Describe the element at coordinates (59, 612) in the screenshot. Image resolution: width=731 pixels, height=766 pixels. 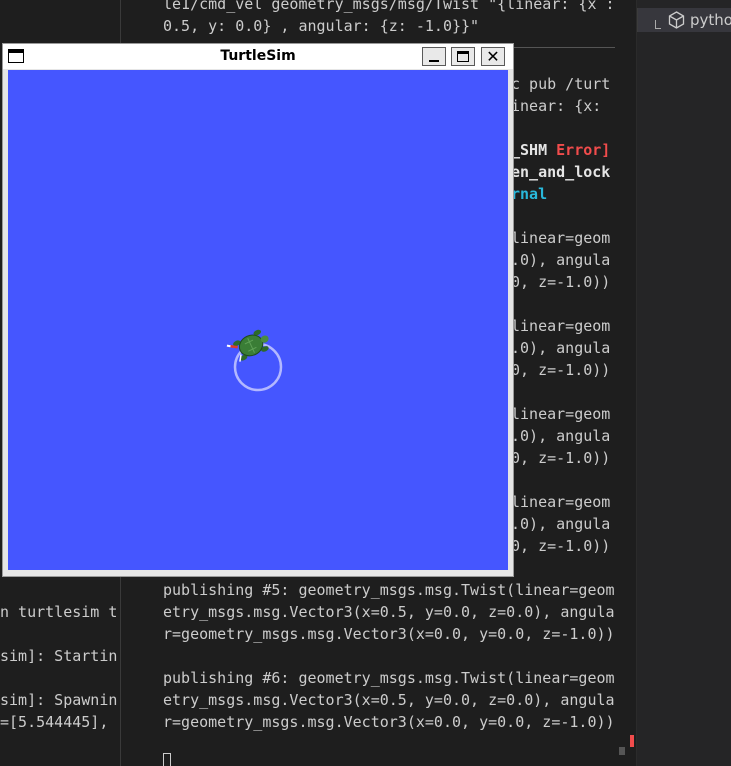
I see `terminal-line: n turtlesim t` at that location.